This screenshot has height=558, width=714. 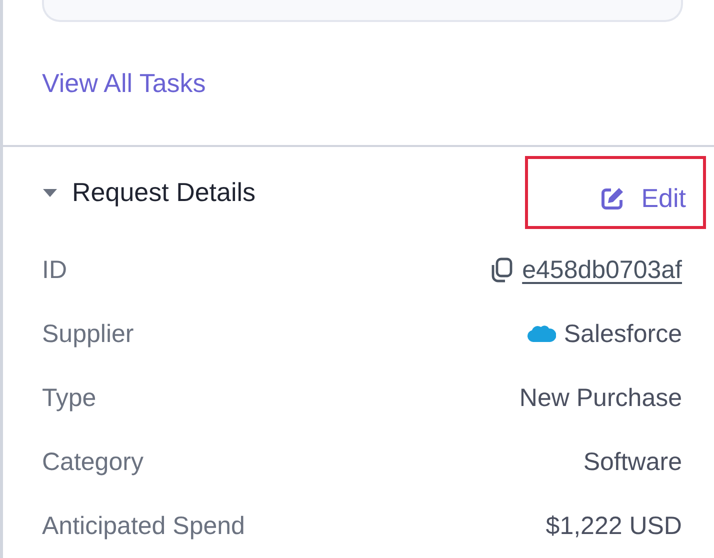 I want to click on id-link: e458db0703af, so click(x=602, y=270).